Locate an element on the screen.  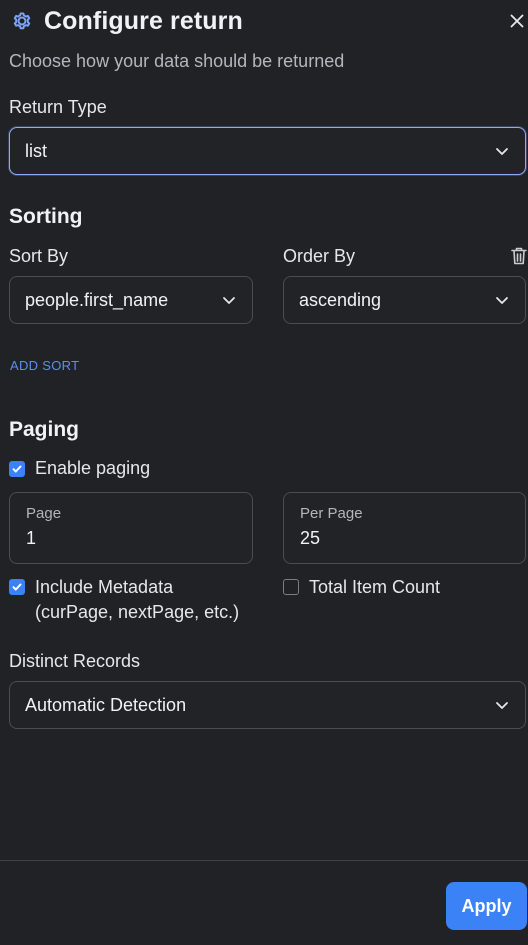
dialog-header: Configure return is located at coordinates (126, 21).